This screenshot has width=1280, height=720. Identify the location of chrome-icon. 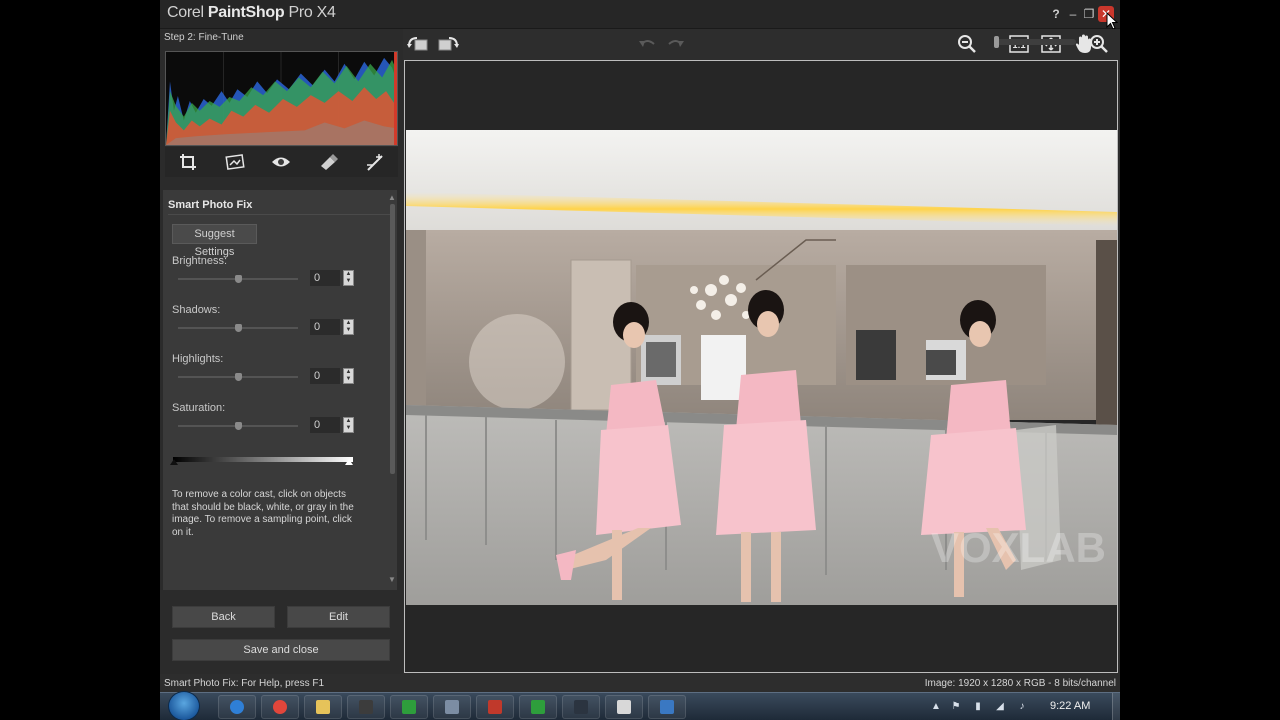
(280, 707).